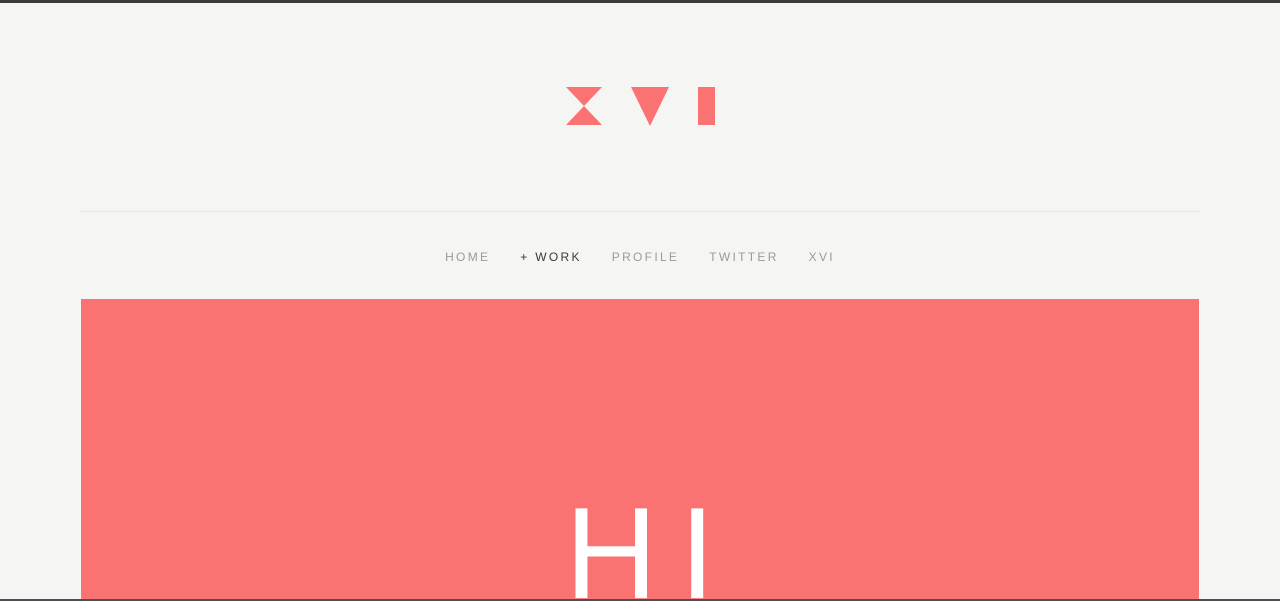  What do you see at coordinates (550, 257) in the screenshot?
I see `nav-item-work: + WORK` at bounding box center [550, 257].